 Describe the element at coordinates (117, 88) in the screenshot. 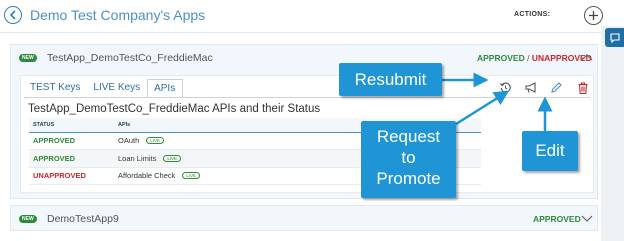

I see `tab-live-keys: LIVE Keys` at that location.